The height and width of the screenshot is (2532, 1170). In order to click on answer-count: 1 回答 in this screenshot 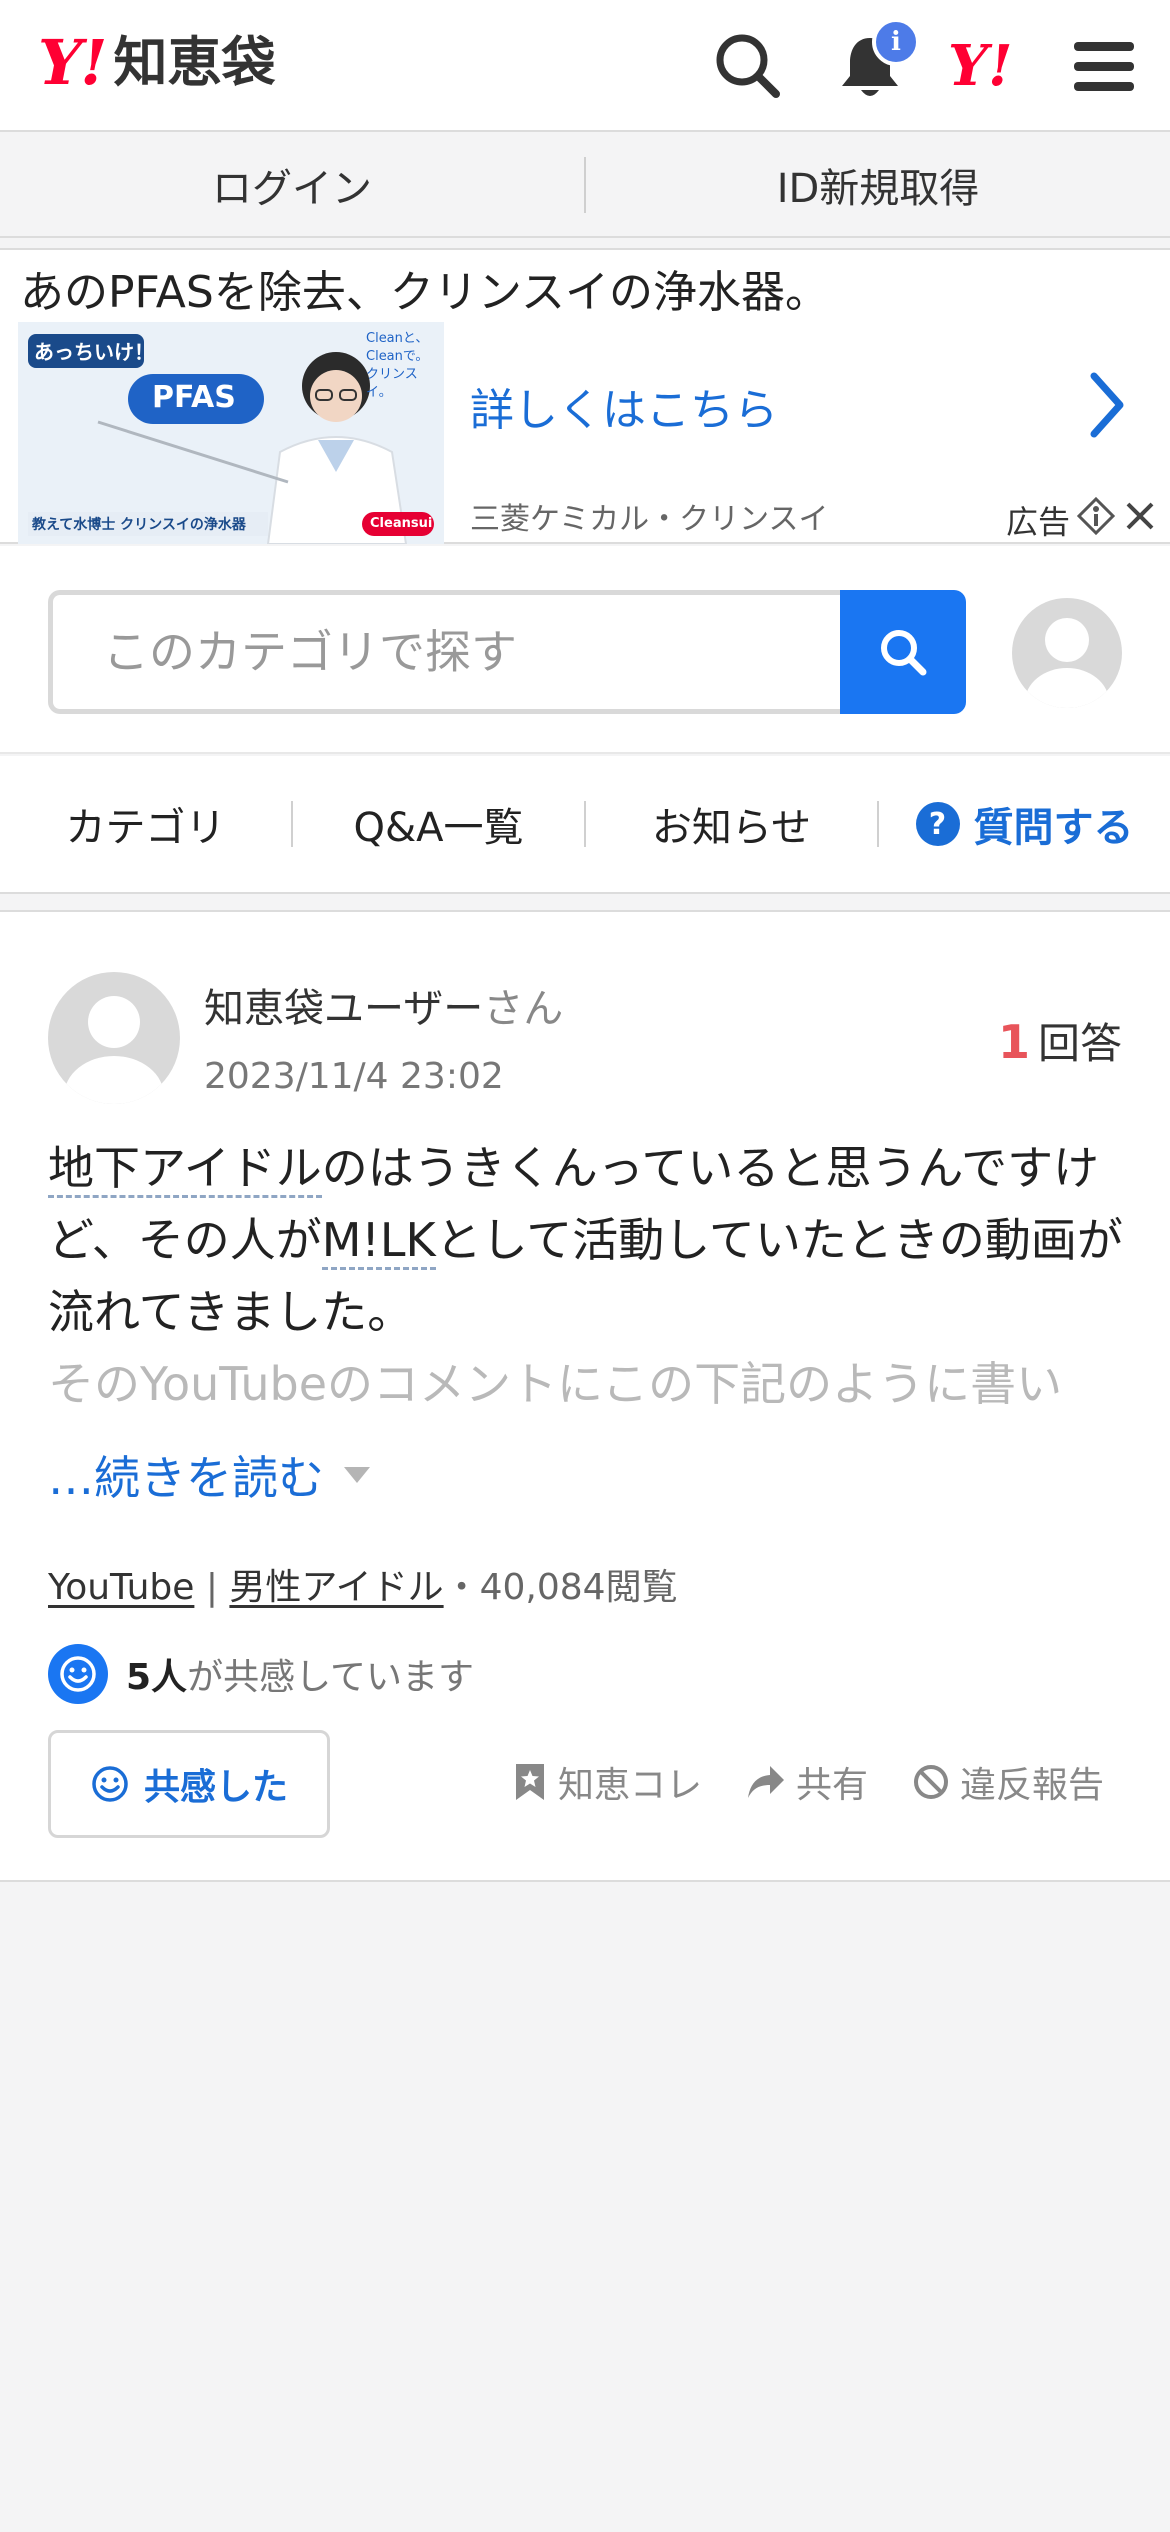, I will do `click(1060, 1040)`.